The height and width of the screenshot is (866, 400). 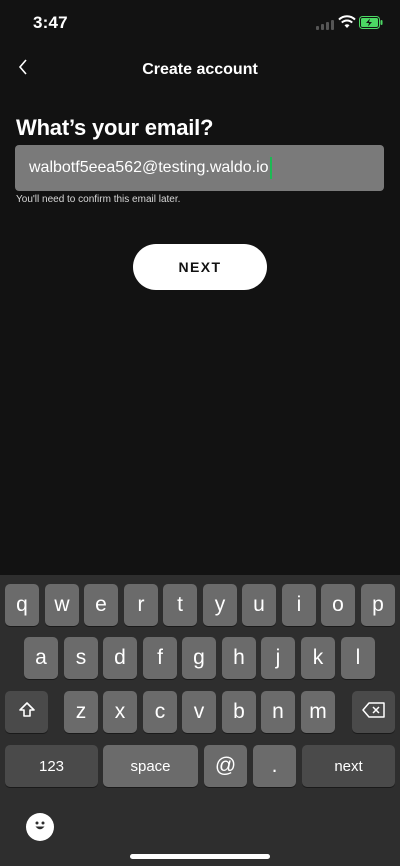 I want to click on shift-icon, so click(x=27, y=712).